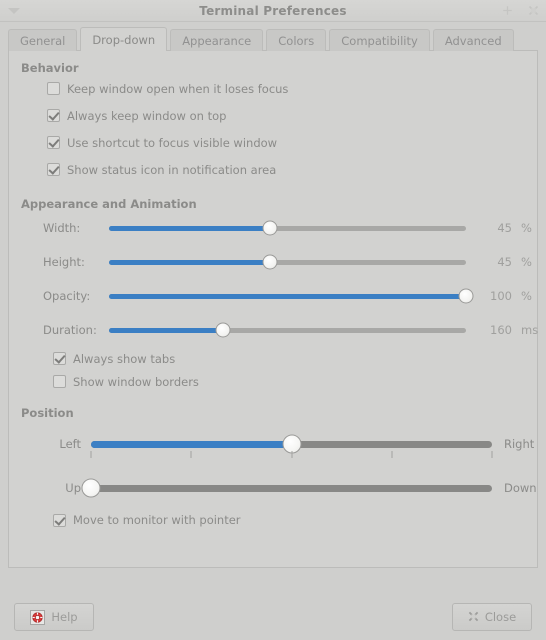  I want to click on horizontal-position-row: Left Right, so click(277, 444).